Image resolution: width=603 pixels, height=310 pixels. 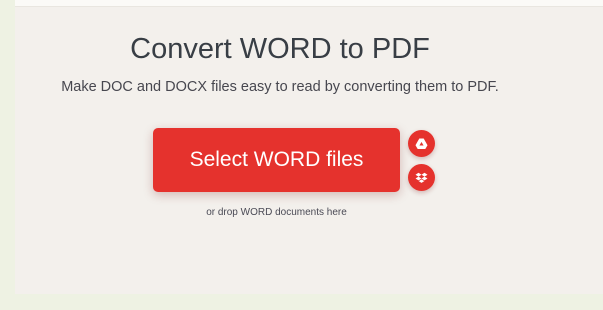 I want to click on page-title: Convert WORD to PDF, so click(x=280, y=49).